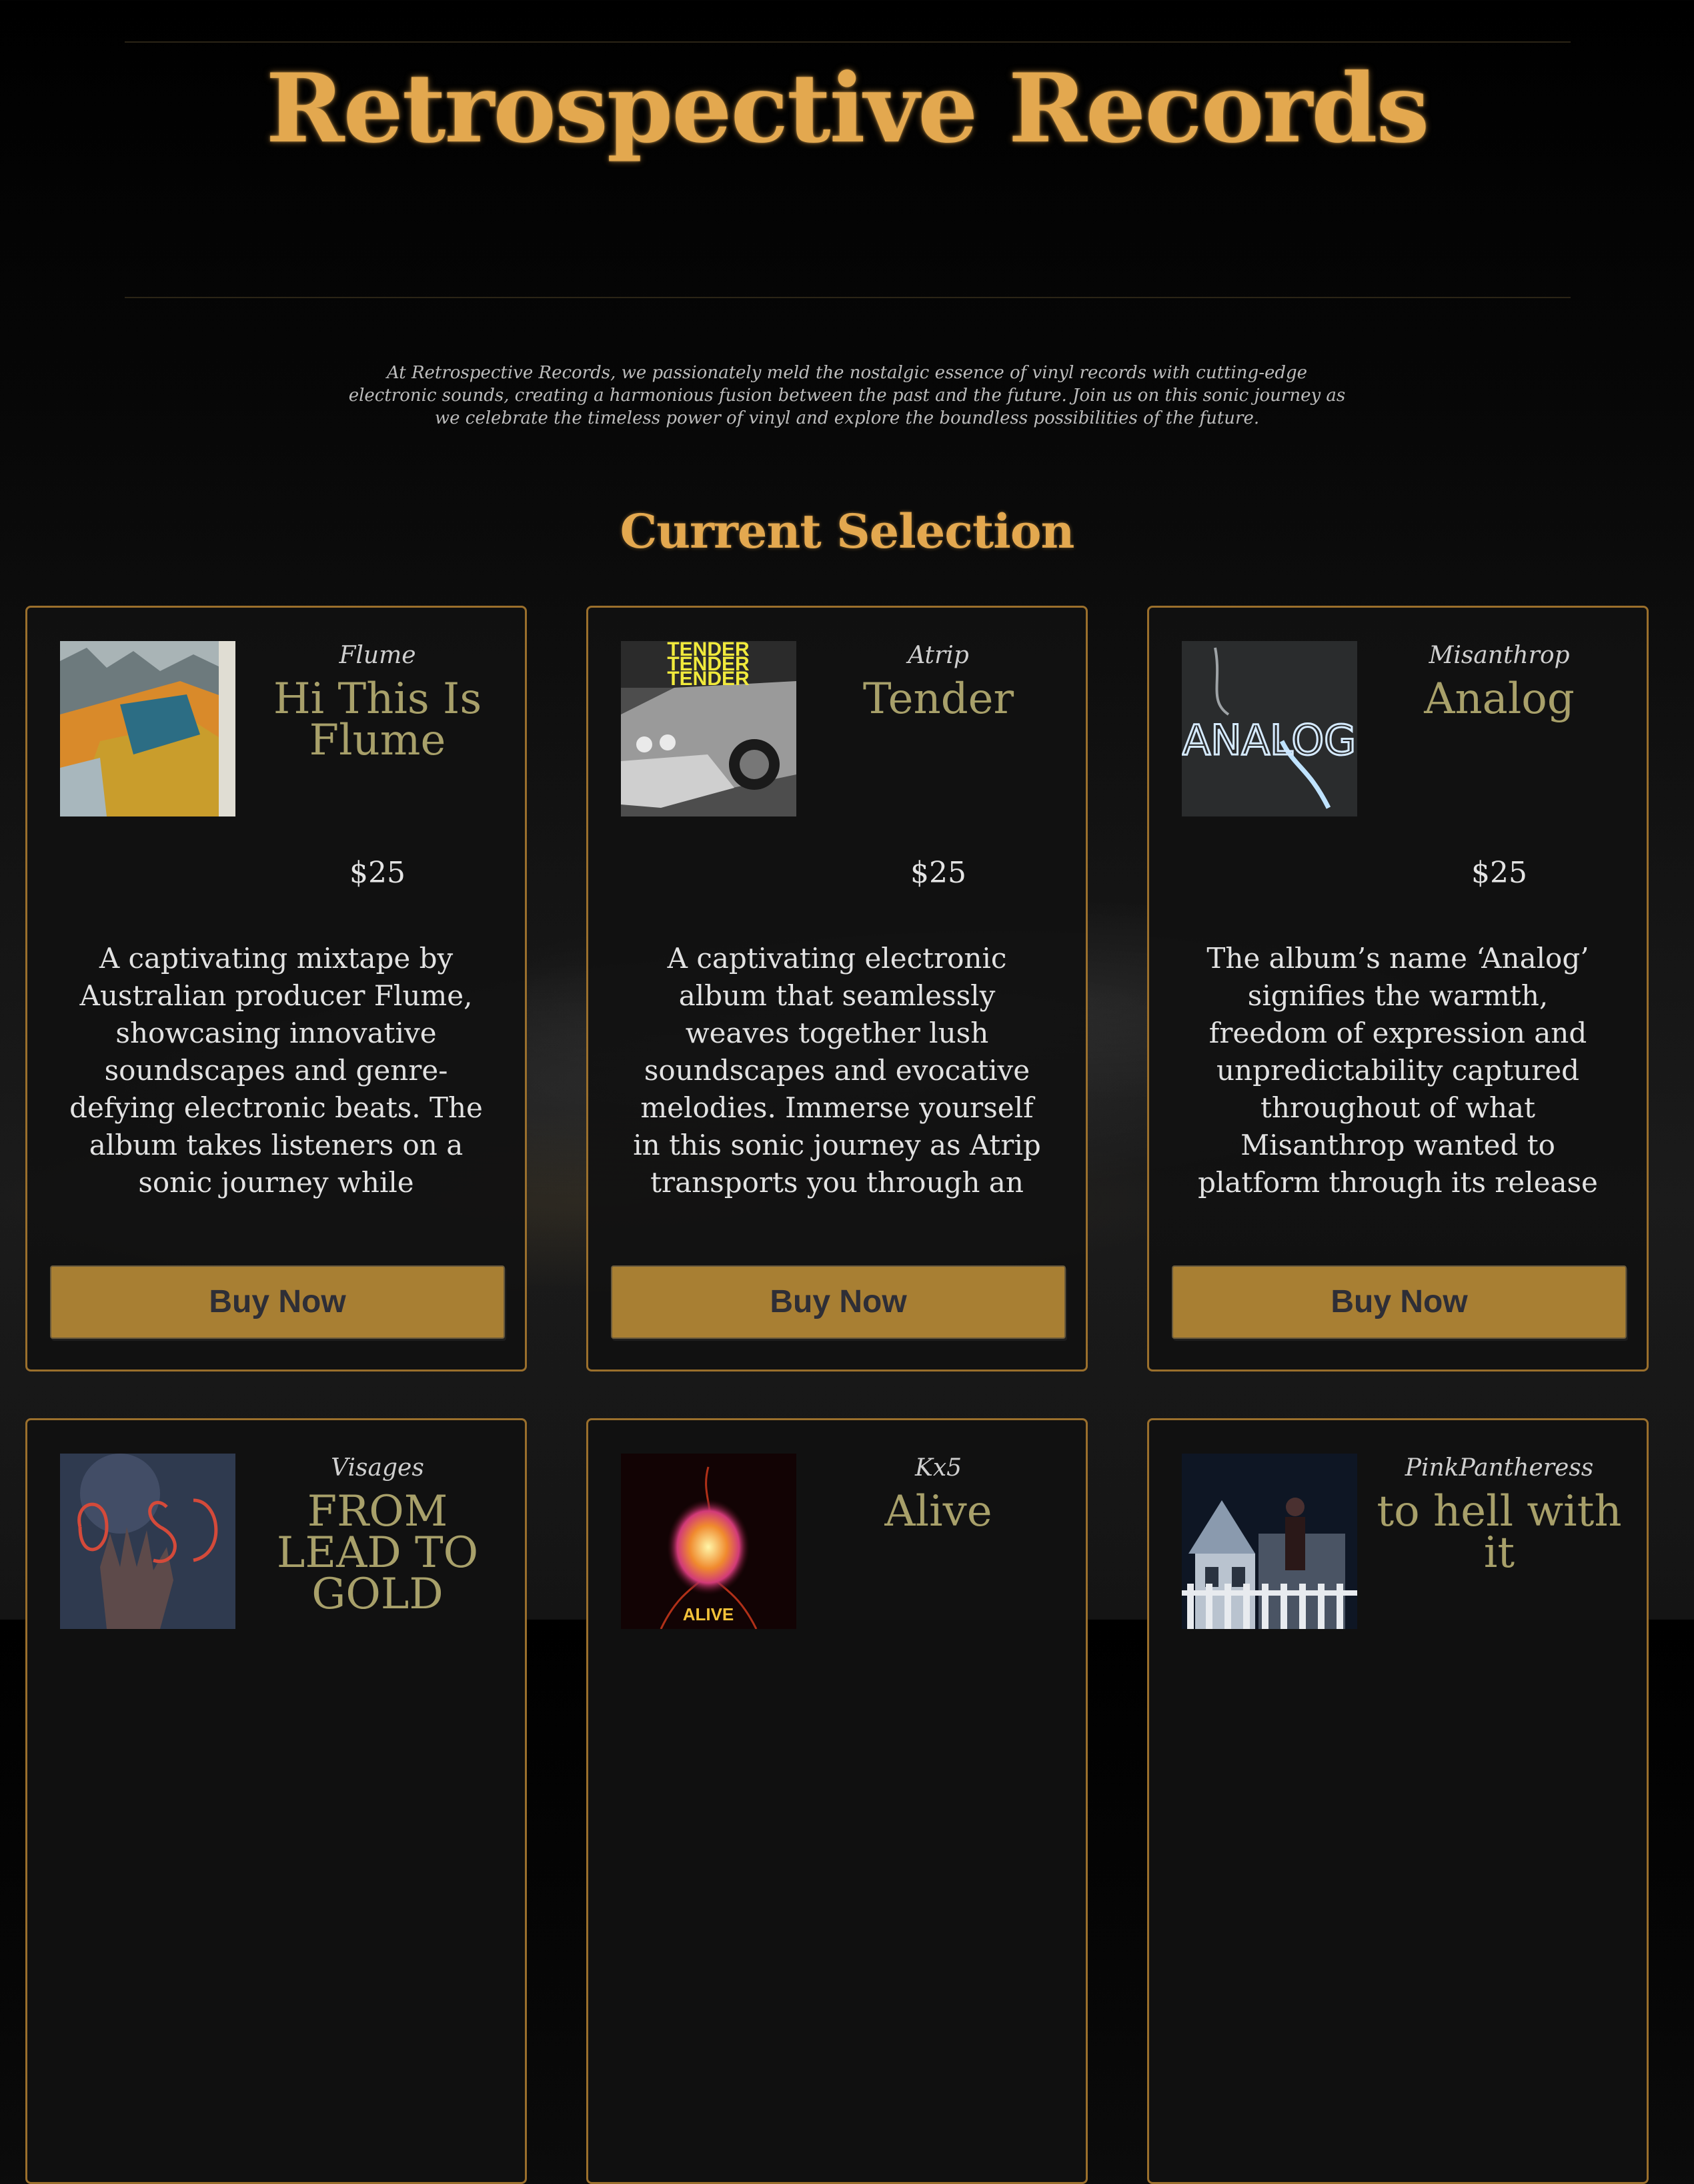 This screenshot has height=2184, width=1694. Describe the element at coordinates (708, 679) in the screenshot. I see `cover-text: TENDER` at that location.